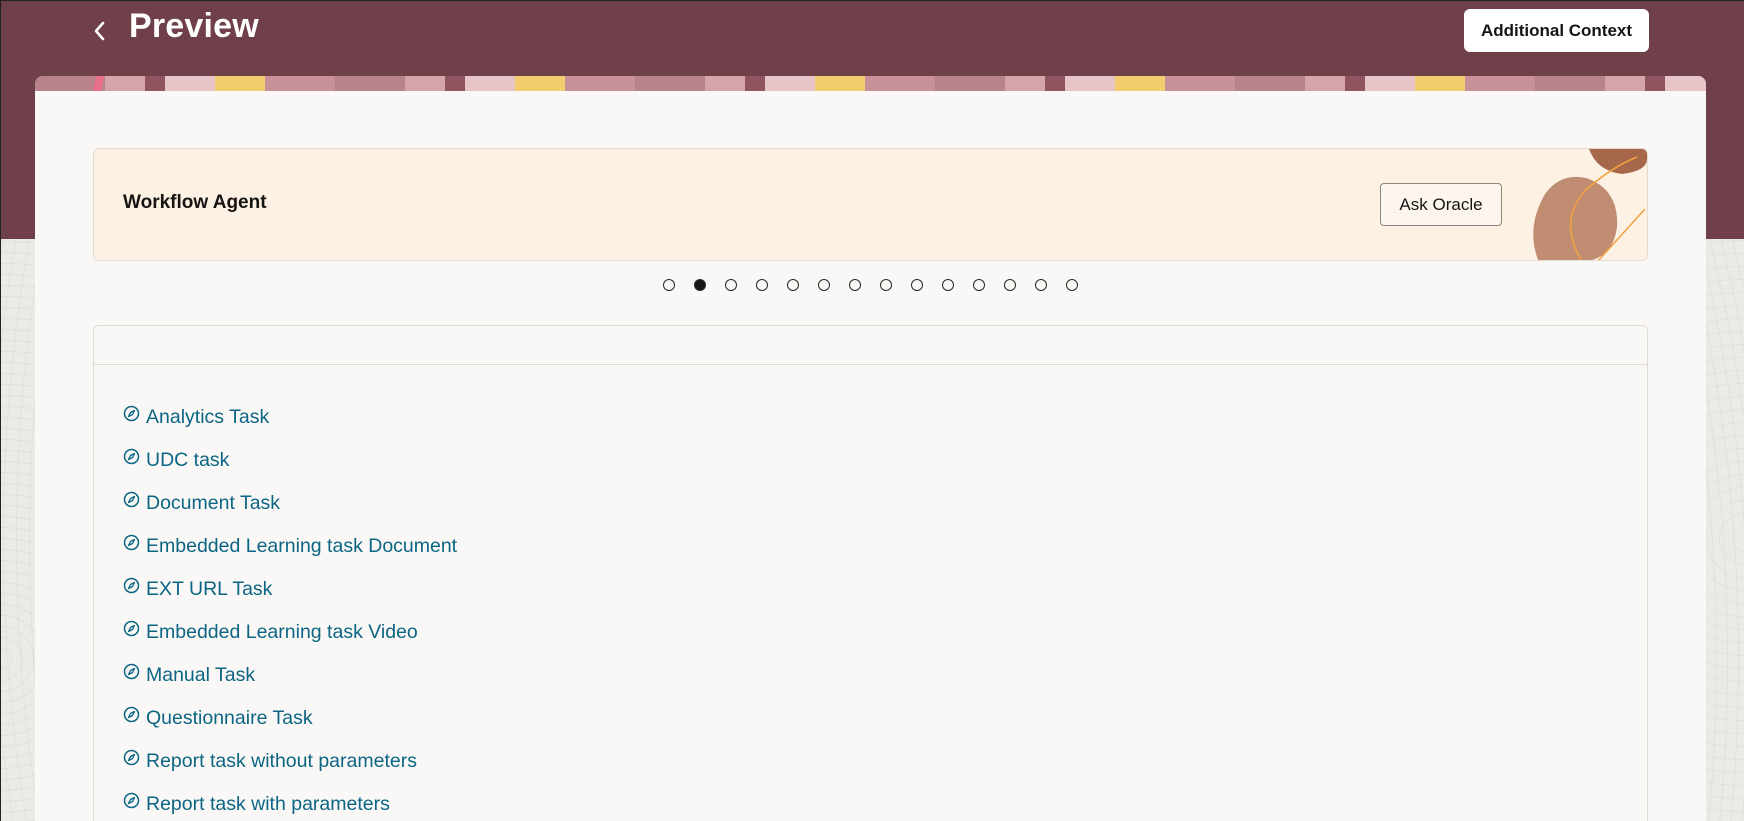  What do you see at coordinates (1441, 204) in the screenshot?
I see `ask-oracle-button: Ask Oracle` at bounding box center [1441, 204].